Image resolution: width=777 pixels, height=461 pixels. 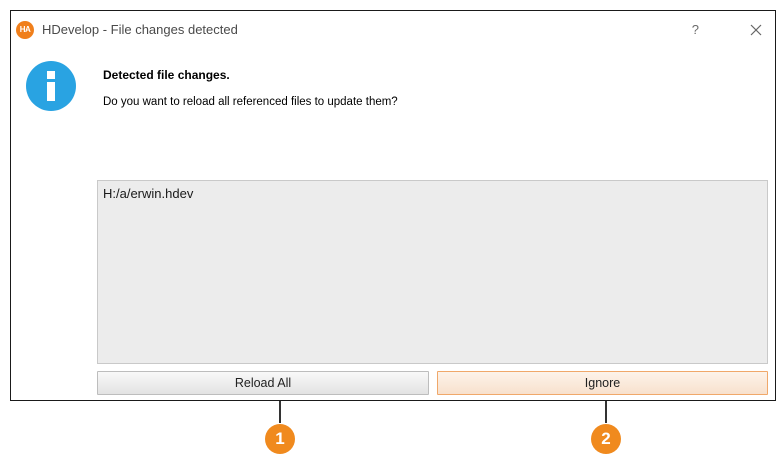 I want to click on close-icon, so click(x=756, y=30).